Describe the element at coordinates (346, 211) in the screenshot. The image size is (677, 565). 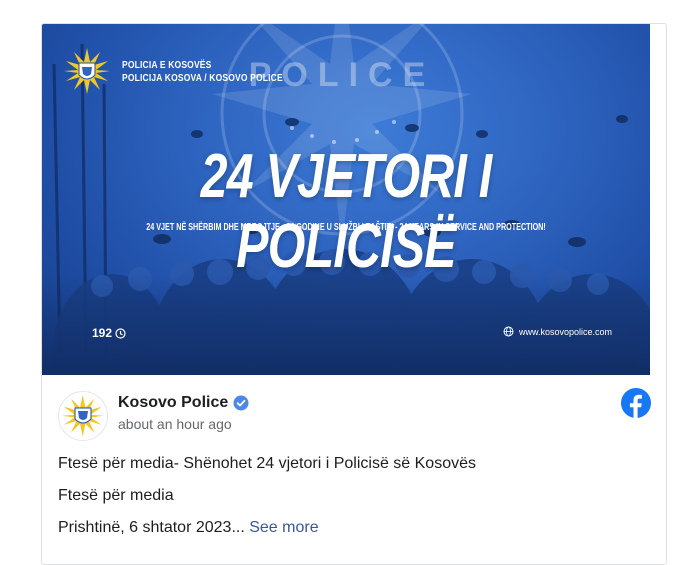
I see `banner-headline: 24 VJETORI I POLICISË` at that location.